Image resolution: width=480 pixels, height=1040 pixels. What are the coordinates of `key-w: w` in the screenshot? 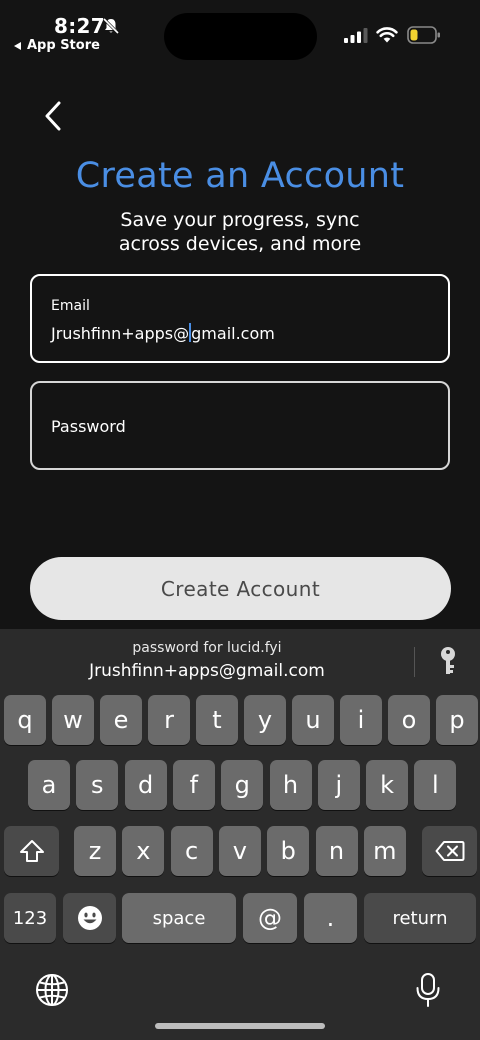 It's located at (73, 720).